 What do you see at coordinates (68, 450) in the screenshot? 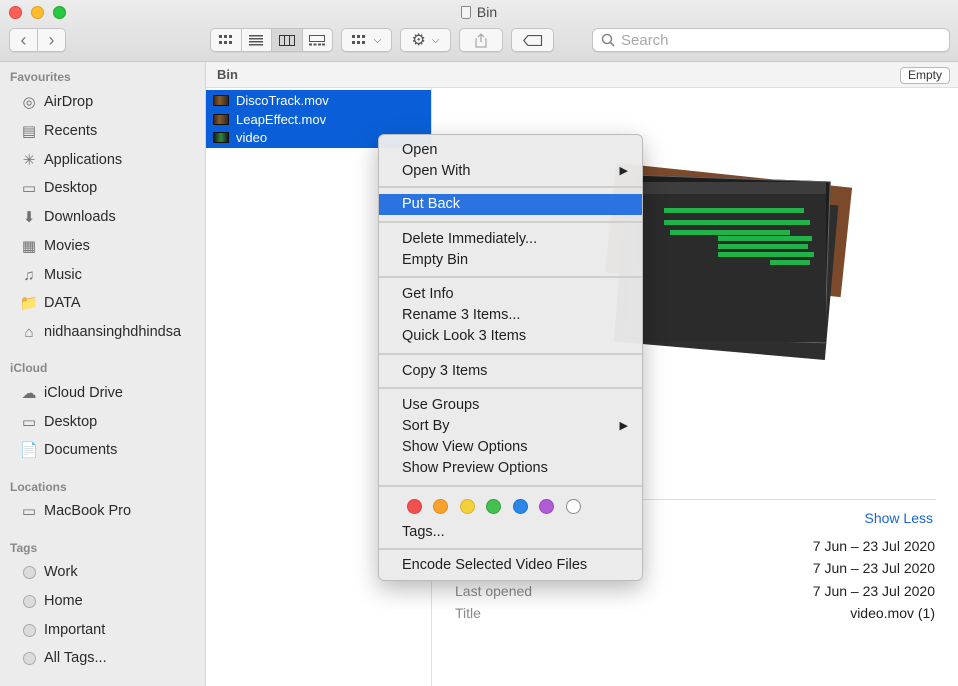
I see `sidebar-item-documents: 📄 Documents` at bounding box center [68, 450].